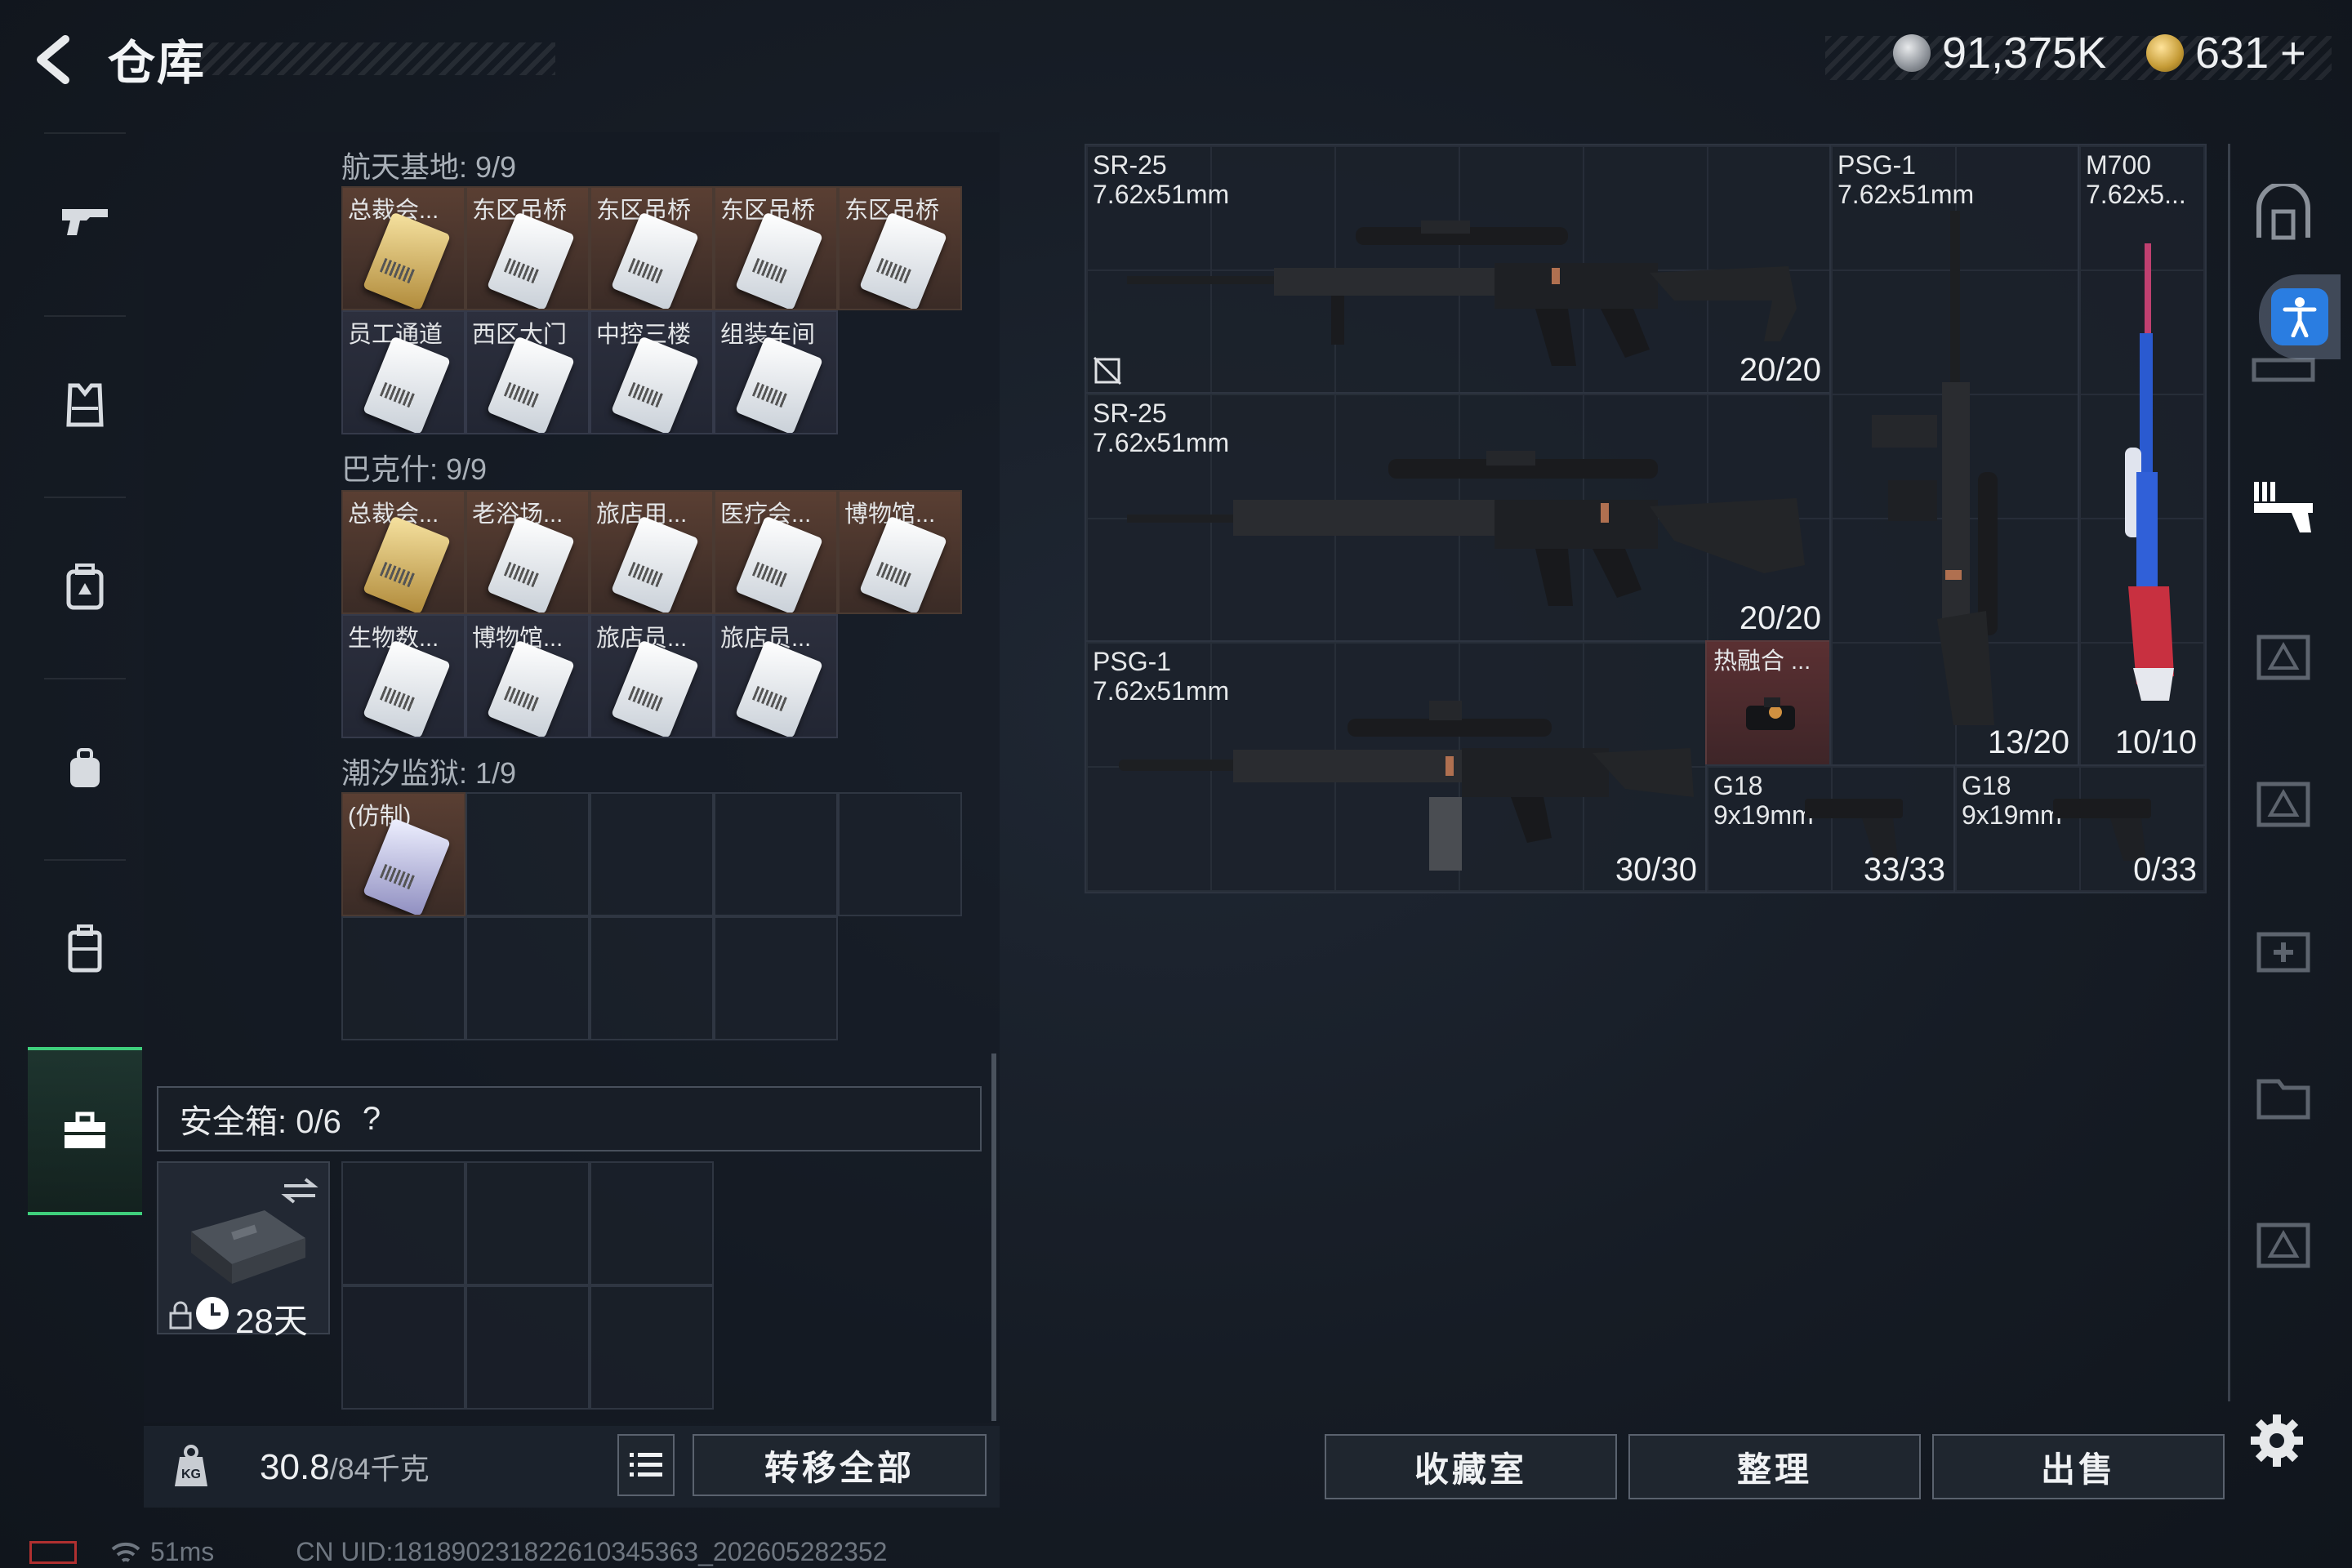 The height and width of the screenshot is (1568, 2352). Describe the element at coordinates (994, 1237) in the screenshot. I see `storage-scrollbar` at that location.